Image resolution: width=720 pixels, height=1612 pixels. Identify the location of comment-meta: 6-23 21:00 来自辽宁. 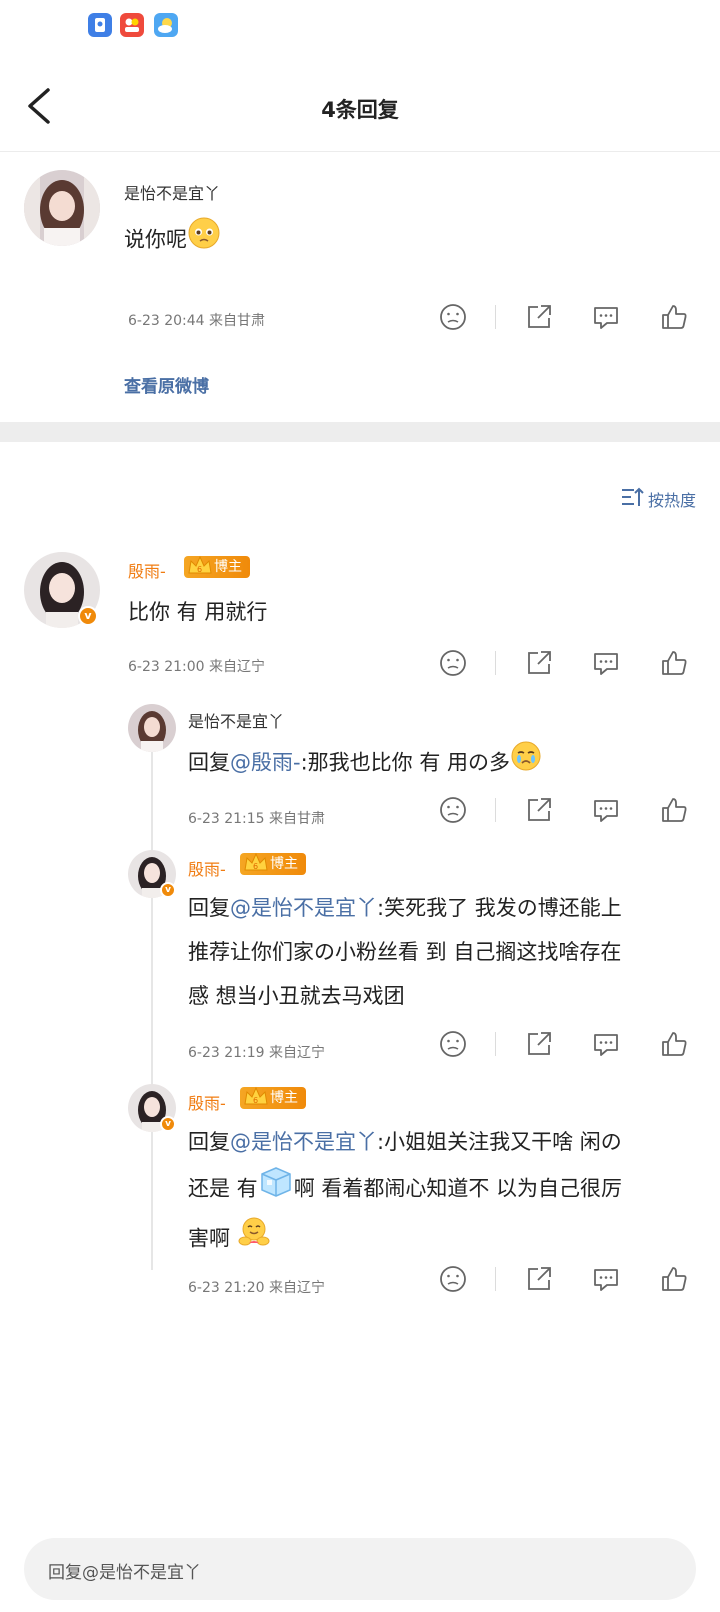
(197, 667).